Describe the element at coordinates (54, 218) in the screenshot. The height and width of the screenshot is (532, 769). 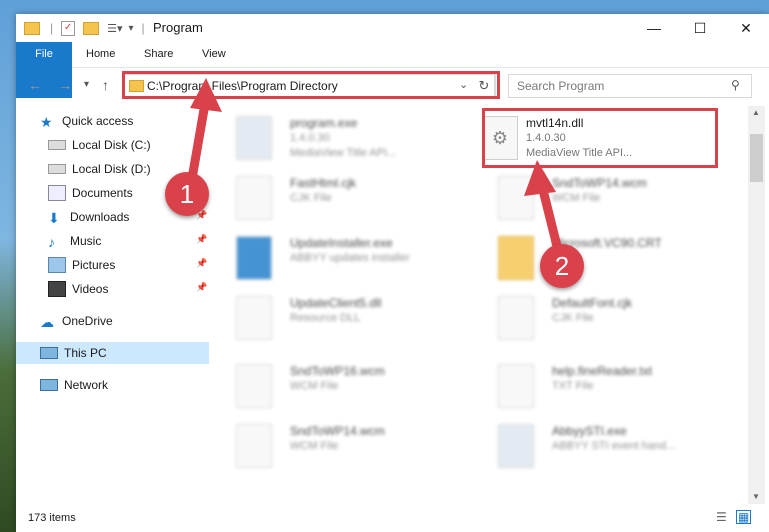
I see `download-arrow-icon: ⬇` at that location.